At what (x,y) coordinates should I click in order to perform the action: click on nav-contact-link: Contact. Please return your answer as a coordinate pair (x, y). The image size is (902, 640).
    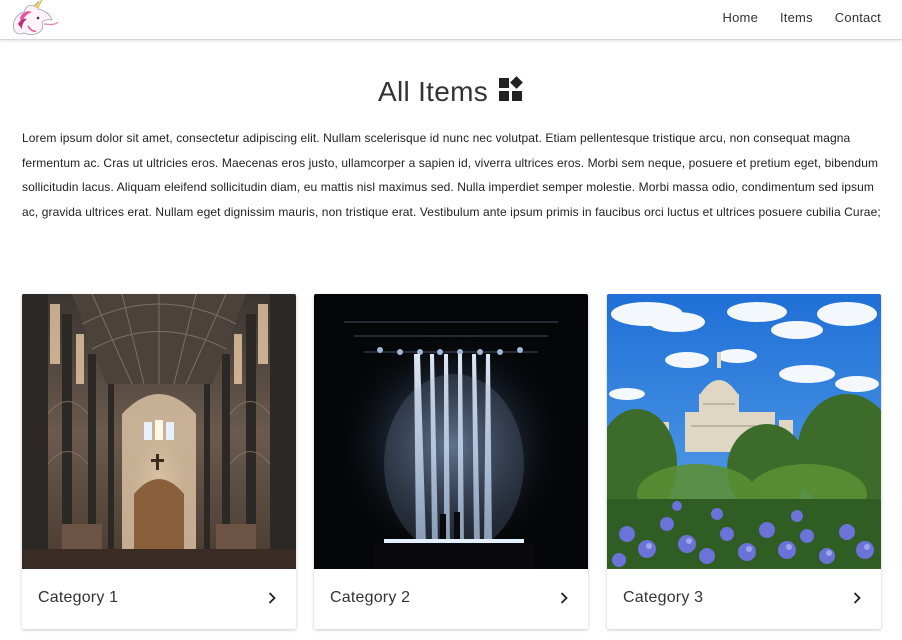
    Looking at the image, I should click on (858, 18).